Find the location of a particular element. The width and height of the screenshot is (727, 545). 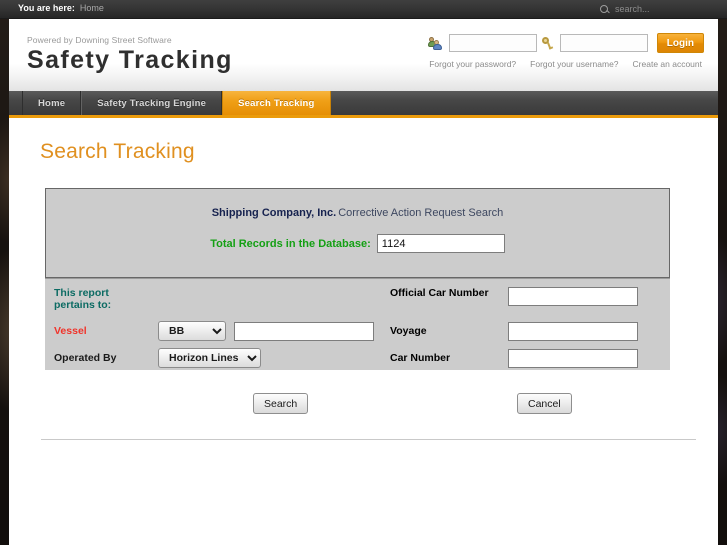

car-number-label: Car Number is located at coordinates (420, 358).